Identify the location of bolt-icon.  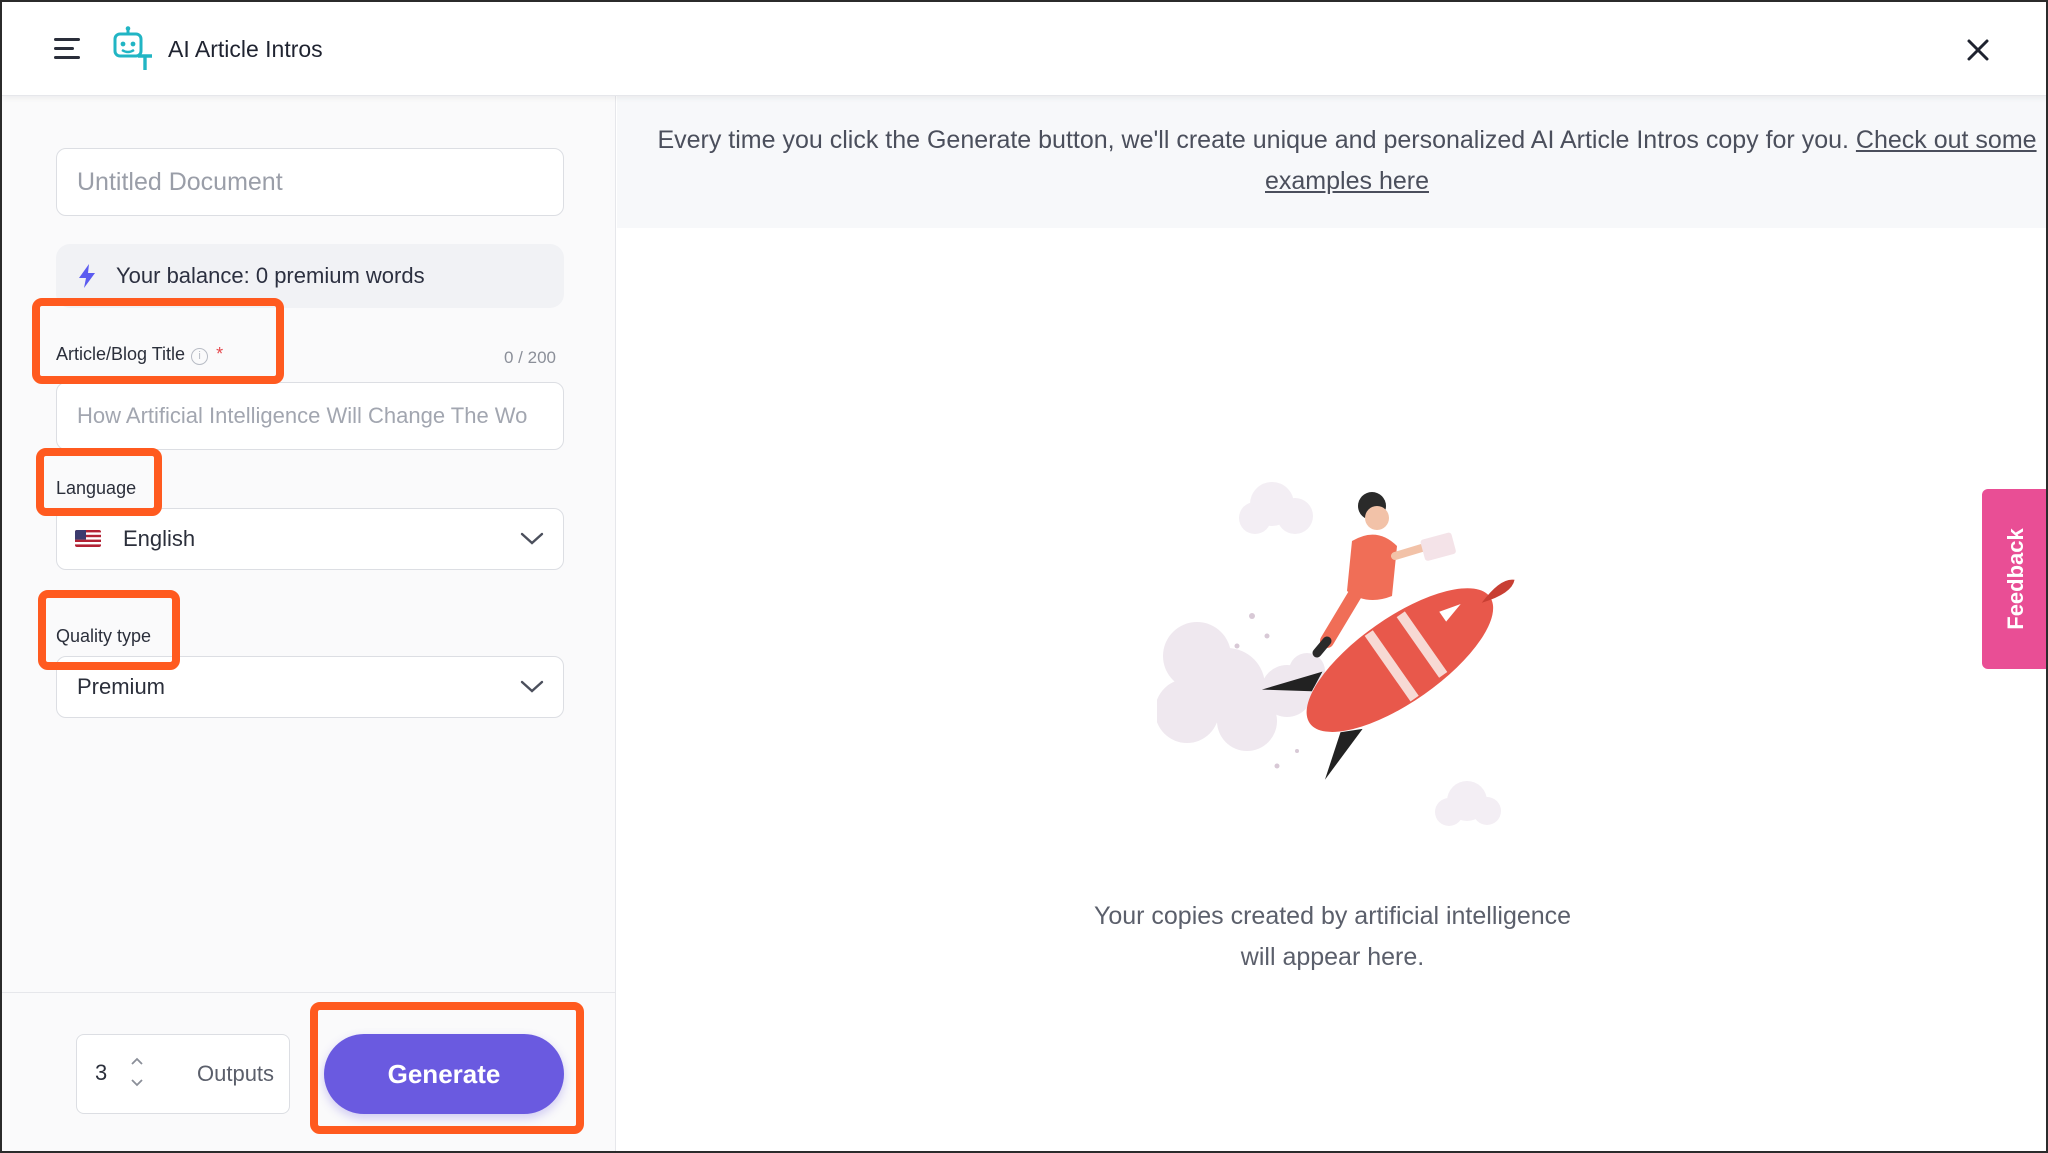
(87, 276).